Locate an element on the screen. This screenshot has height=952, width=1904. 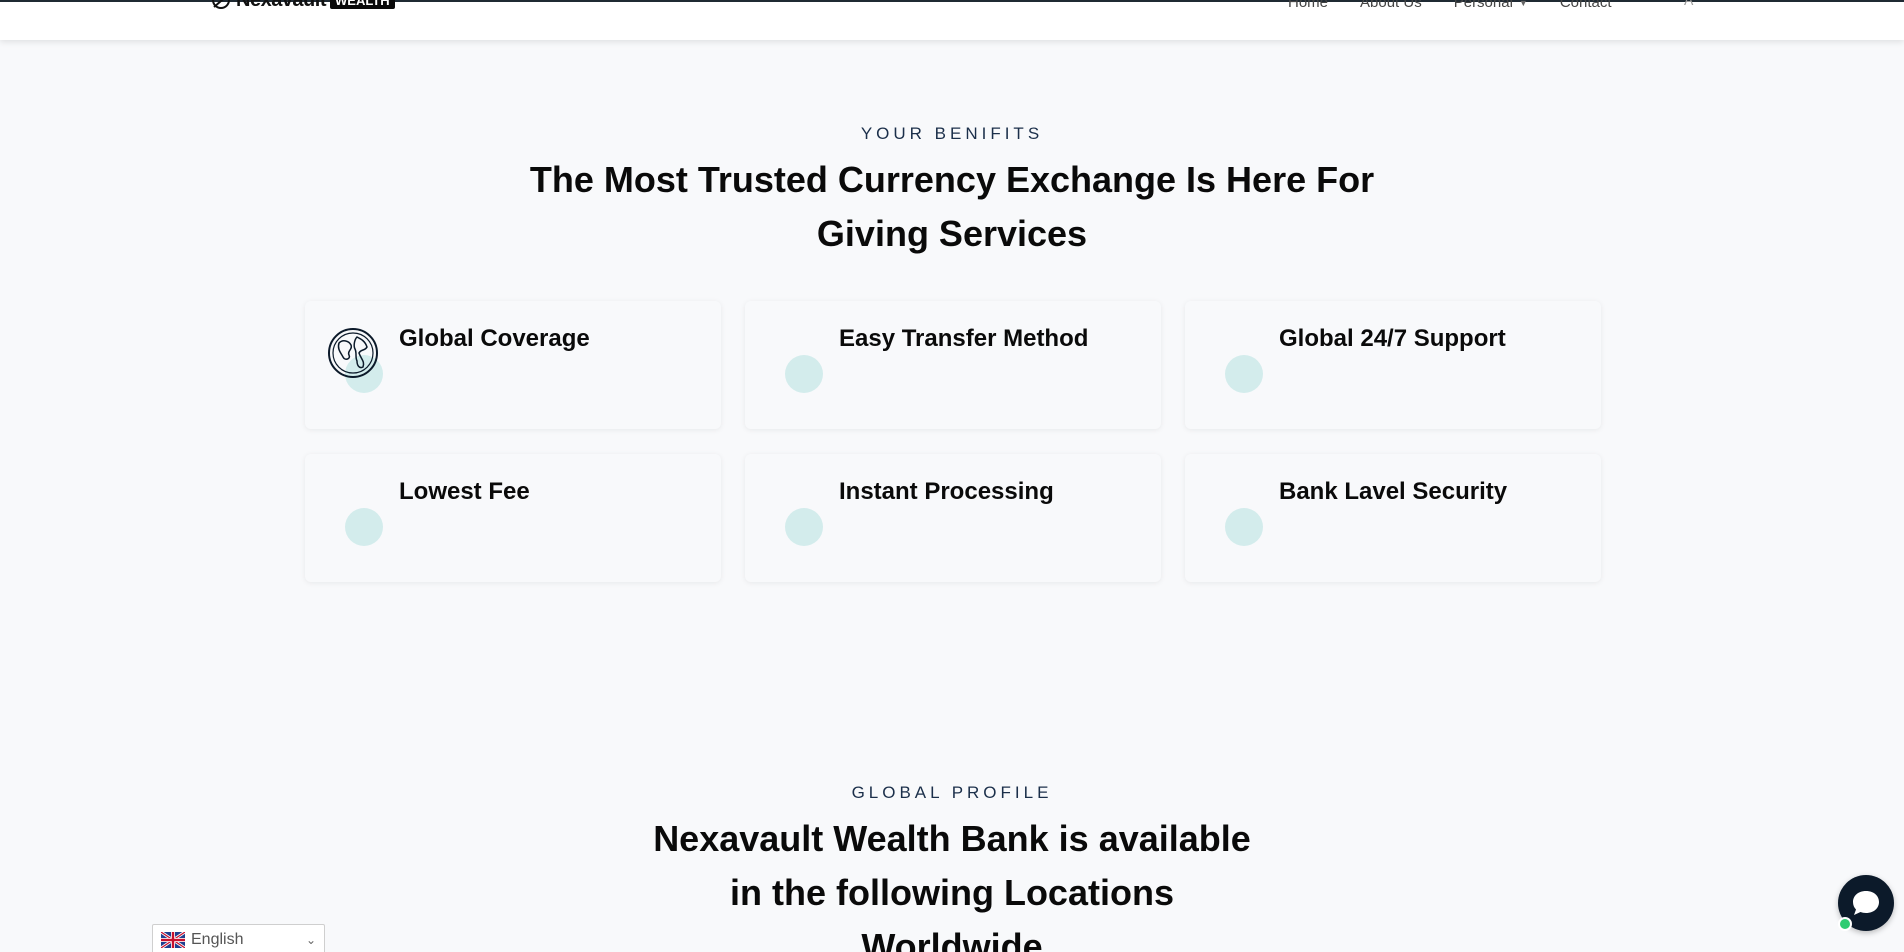
chevron-down-icon: ⌄ is located at coordinates (310, 940).